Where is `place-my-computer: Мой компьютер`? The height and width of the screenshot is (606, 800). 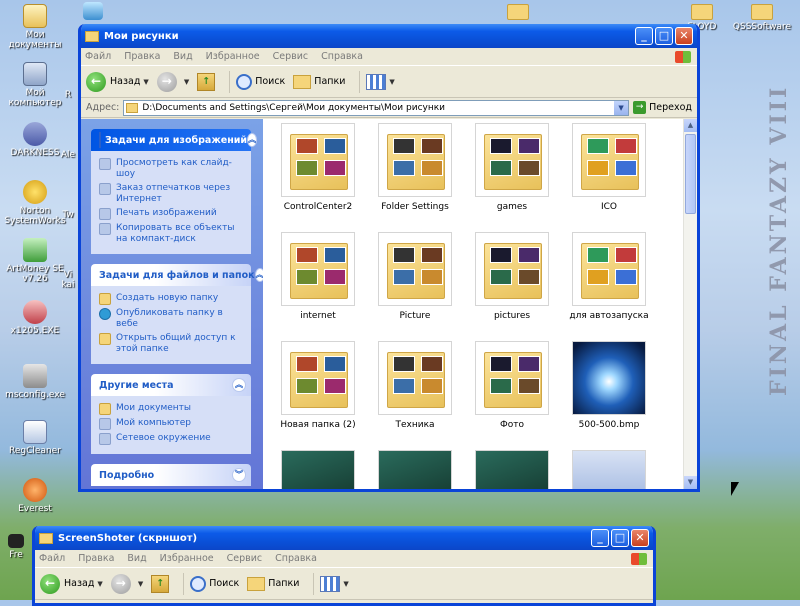
place-my-computer: Мой компьютер is located at coordinates (172, 424).